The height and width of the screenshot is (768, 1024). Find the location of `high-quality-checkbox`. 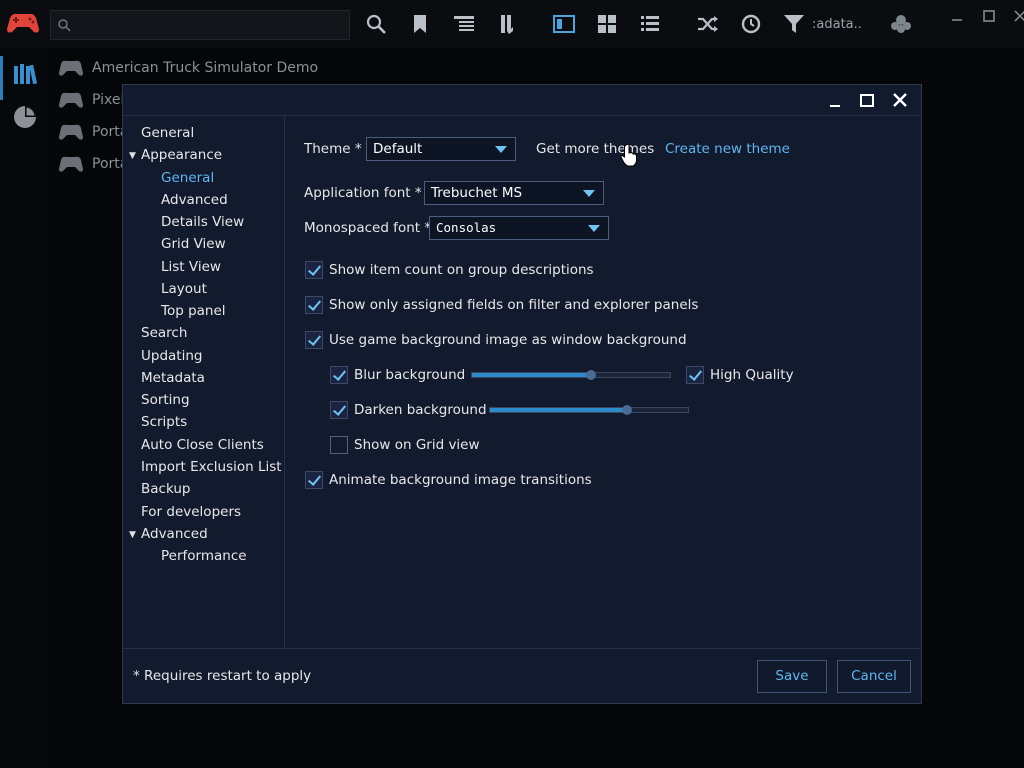

high-quality-checkbox is located at coordinates (695, 375).